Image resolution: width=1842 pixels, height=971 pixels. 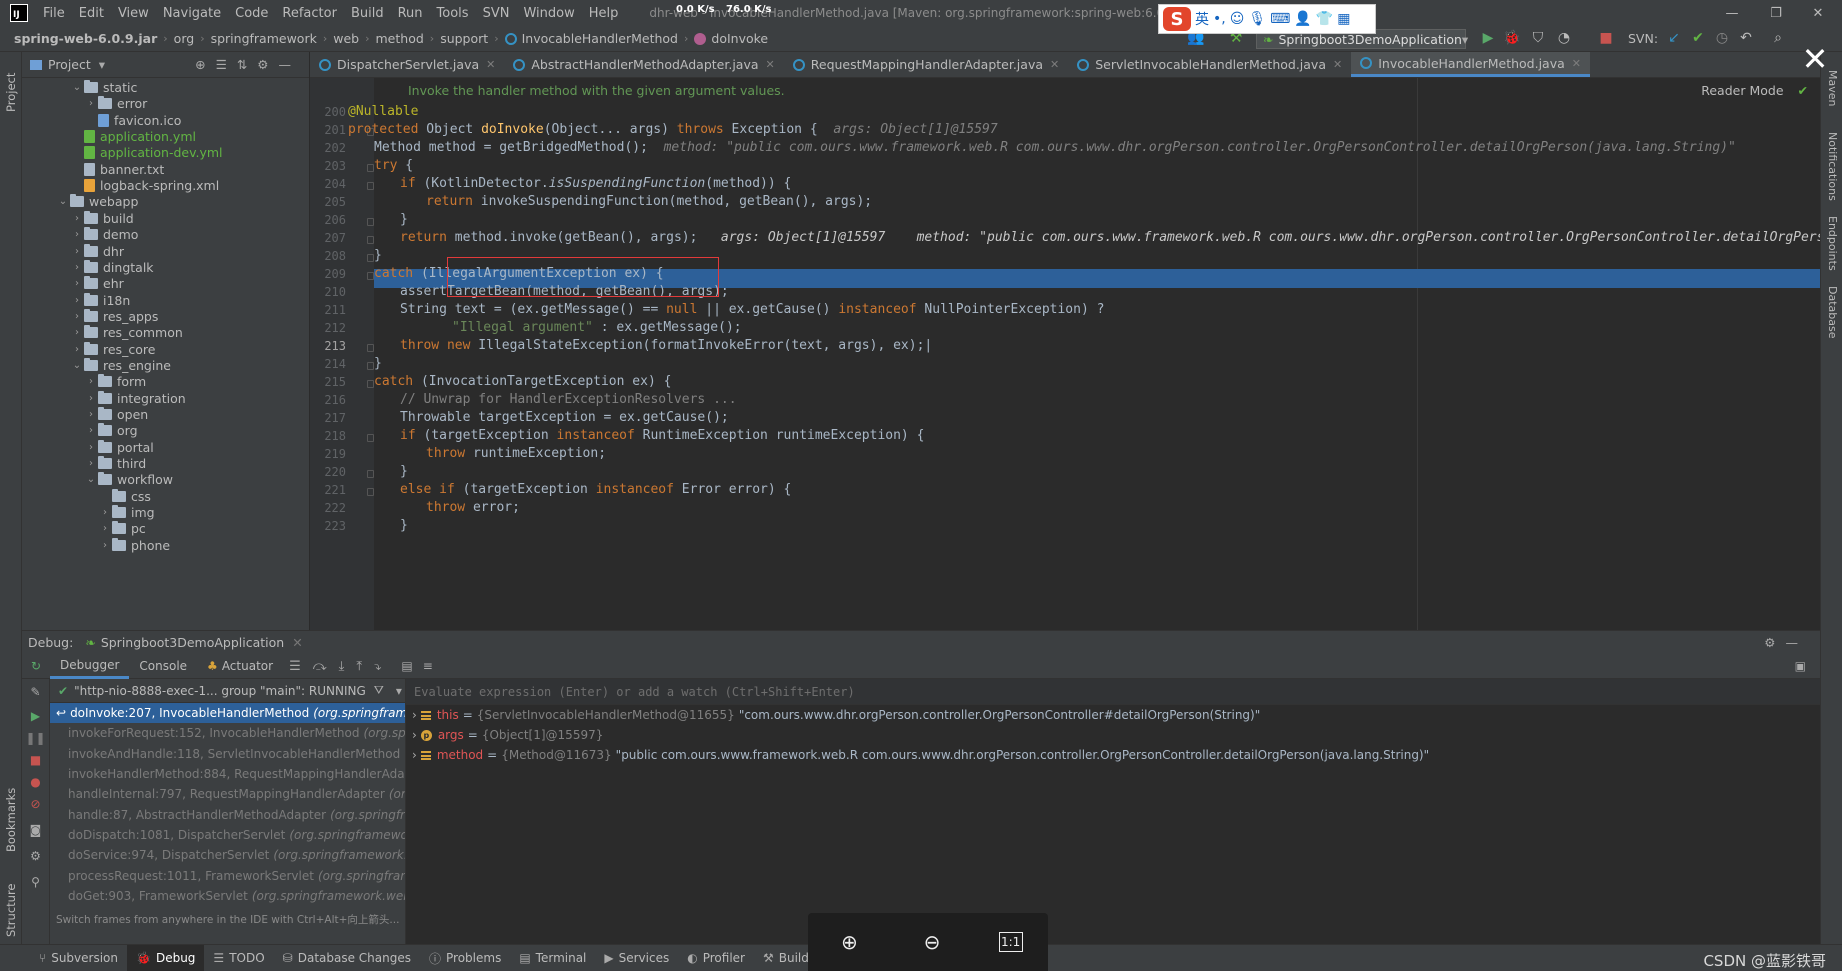 What do you see at coordinates (464, 38) in the screenshot?
I see `breadcrumb-support: support` at bounding box center [464, 38].